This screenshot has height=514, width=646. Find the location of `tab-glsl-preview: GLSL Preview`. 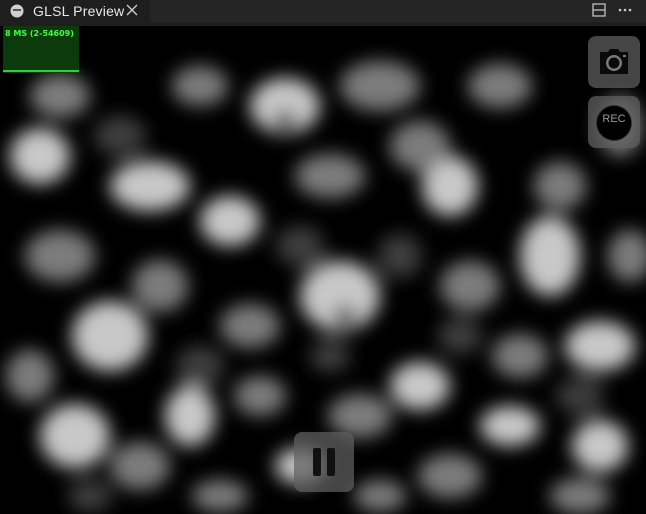

tab-glsl-preview: GLSL Preview is located at coordinates (75, 11).